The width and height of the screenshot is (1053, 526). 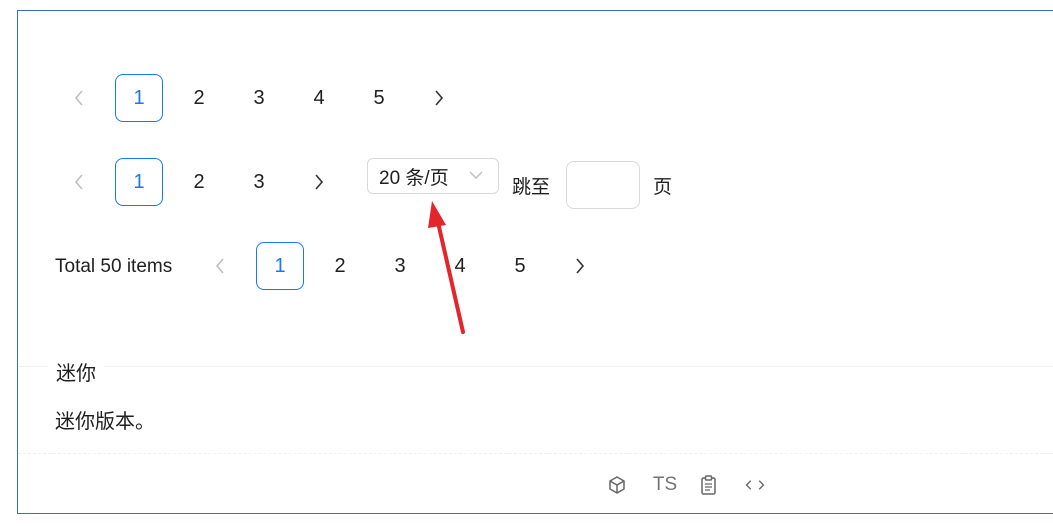 What do you see at coordinates (535, 454) in the screenshot?
I see `actions-divider` at bounding box center [535, 454].